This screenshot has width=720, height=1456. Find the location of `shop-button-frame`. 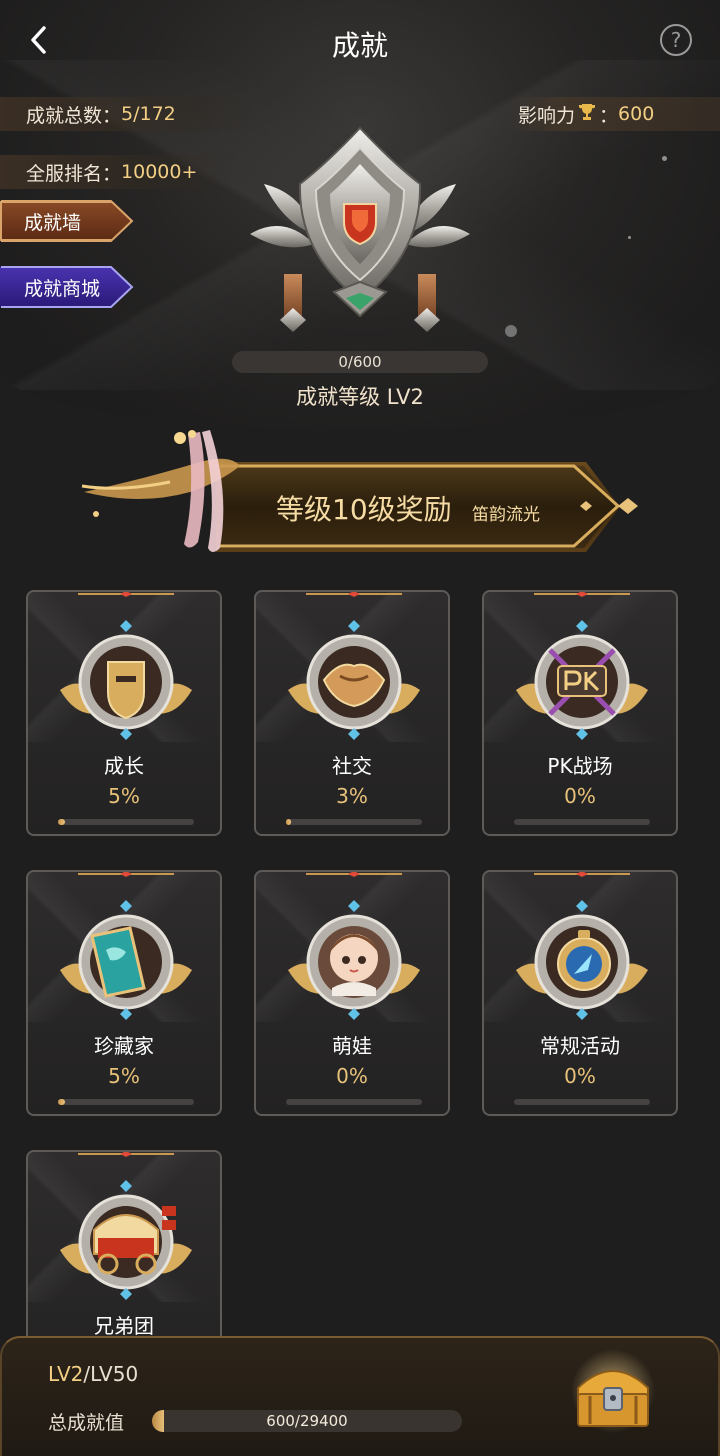

shop-button-frame is located at coordinates (67, 287).